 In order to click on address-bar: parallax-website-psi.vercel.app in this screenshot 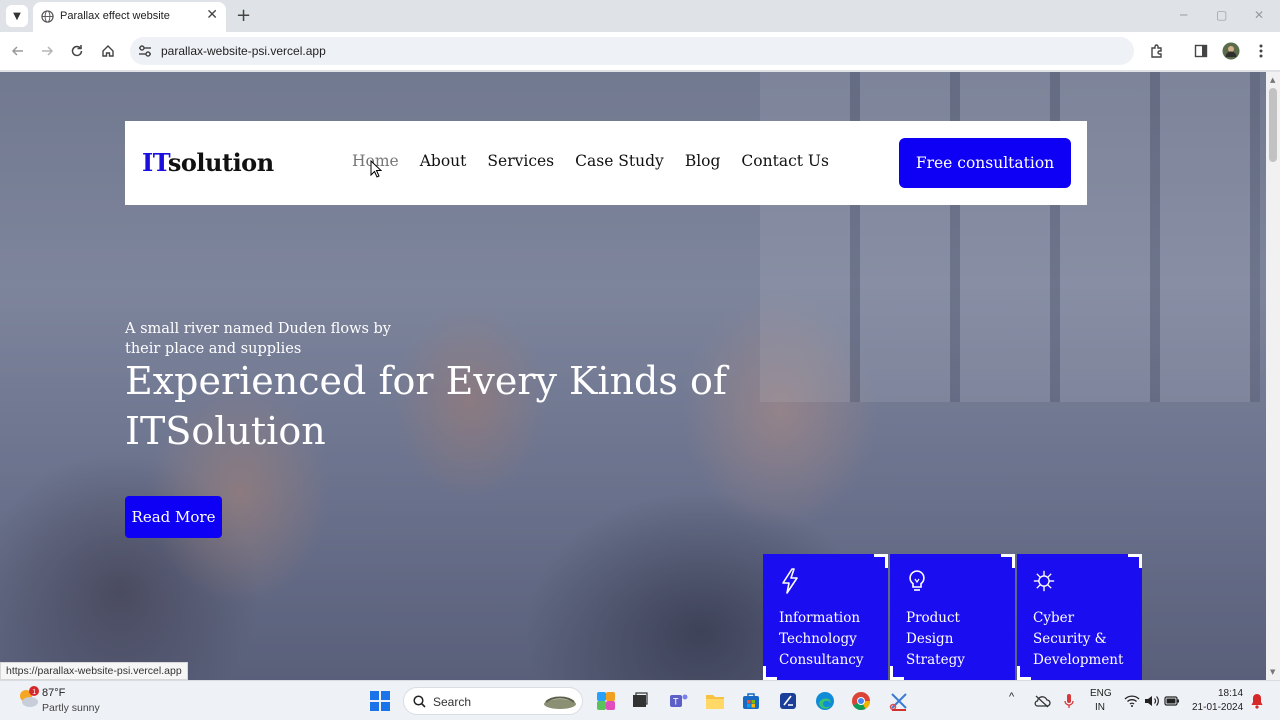, I will do `click(632, 51)`.